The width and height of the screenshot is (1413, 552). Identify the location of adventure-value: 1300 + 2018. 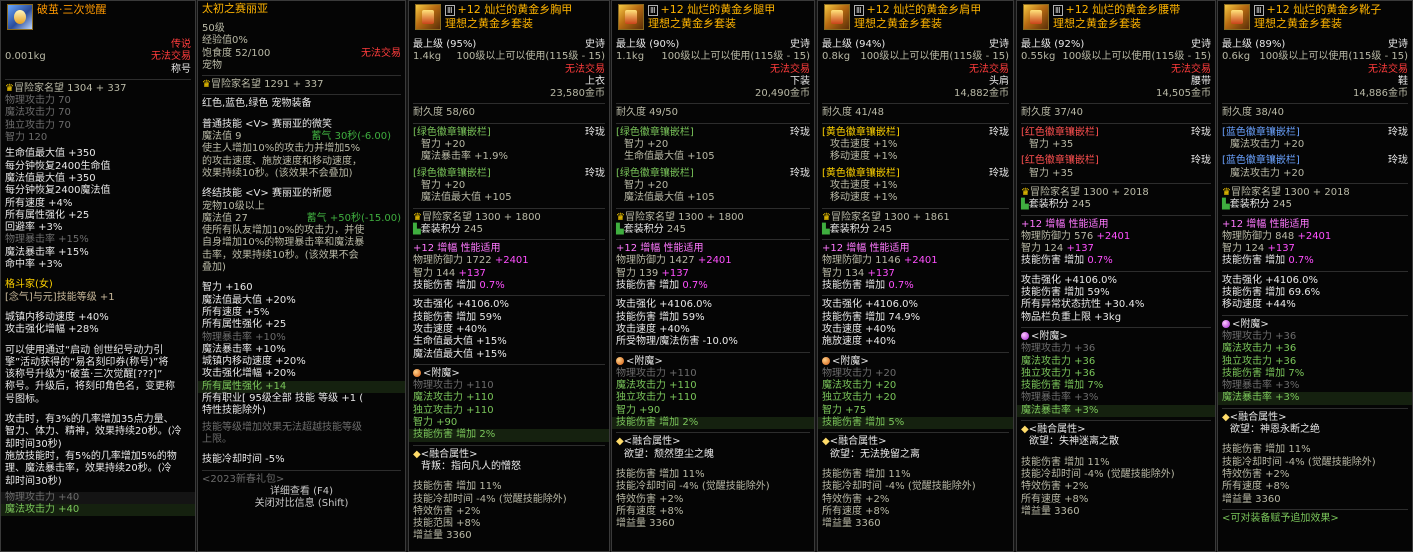
(1116, 192).